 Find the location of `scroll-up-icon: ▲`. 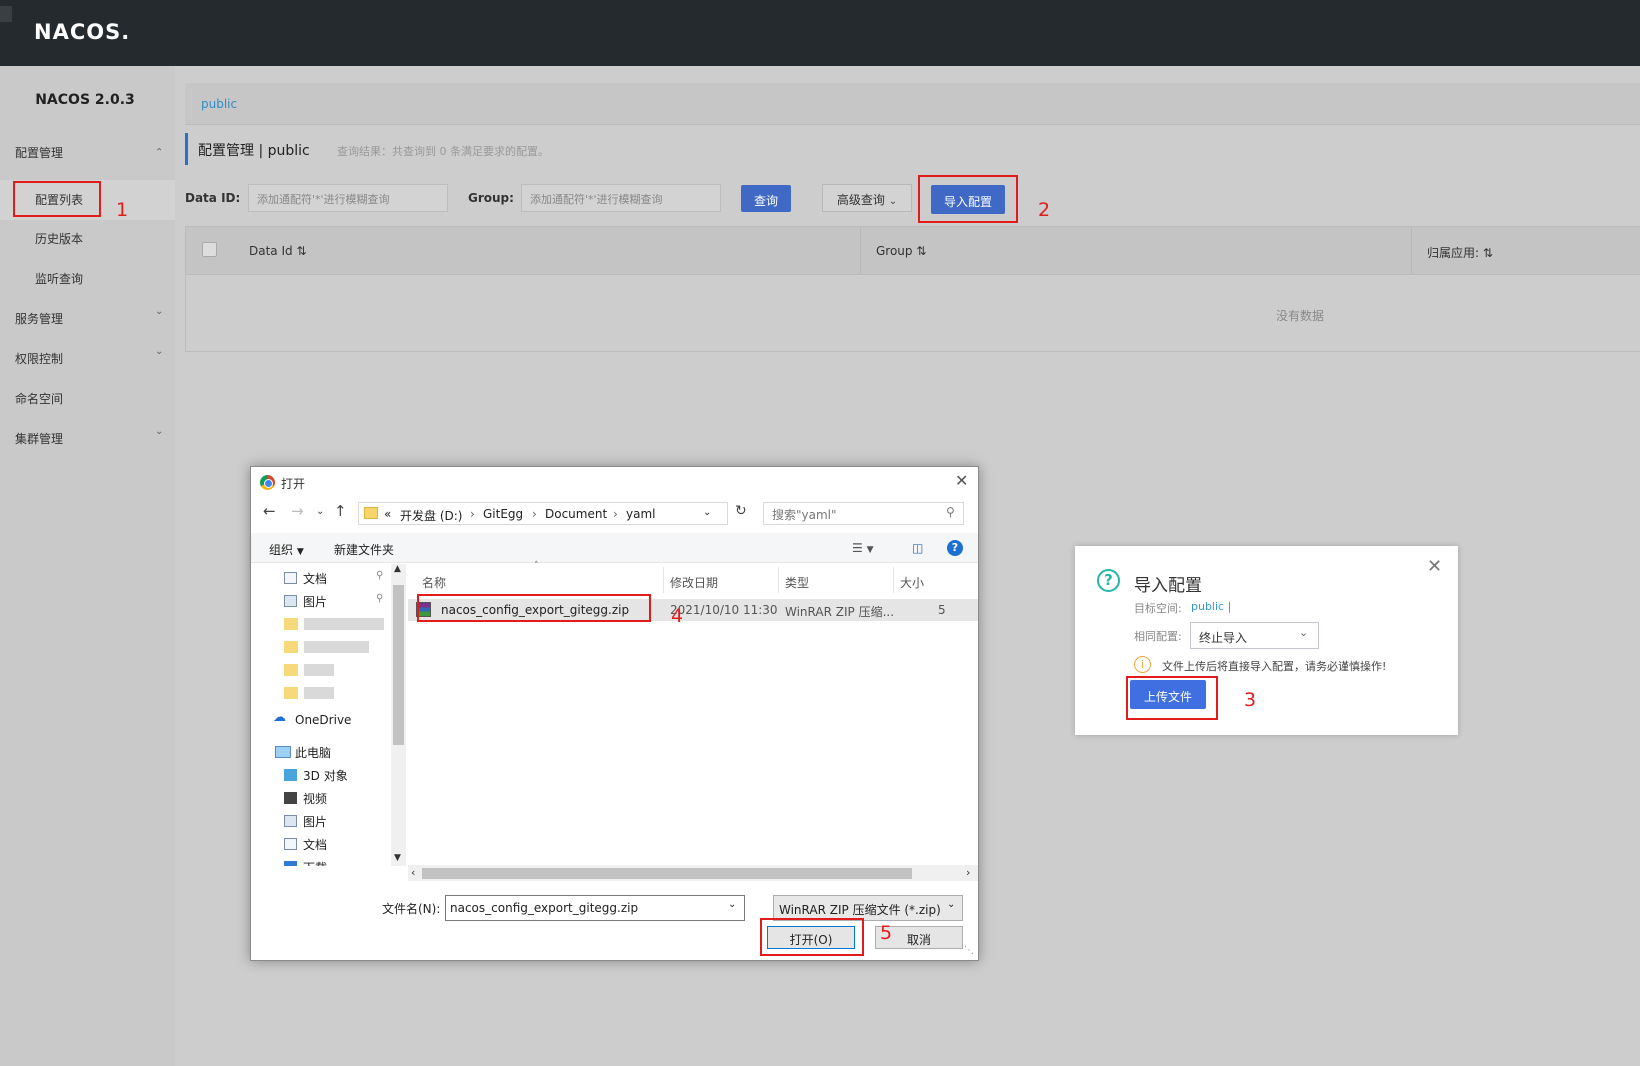

scroll-up-icon: ▲ is located at coordinates (397, 569).